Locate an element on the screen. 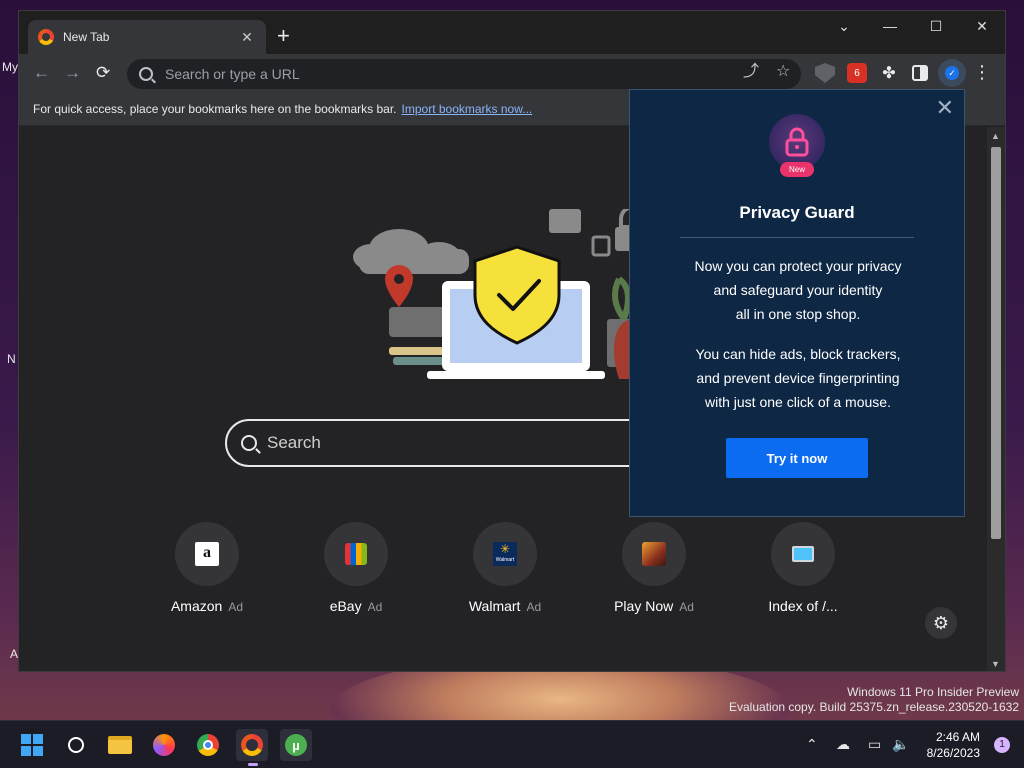 This screenshot has width=1024, height=768. forward-arrow-icon: → is located at coordinates (72, 73).